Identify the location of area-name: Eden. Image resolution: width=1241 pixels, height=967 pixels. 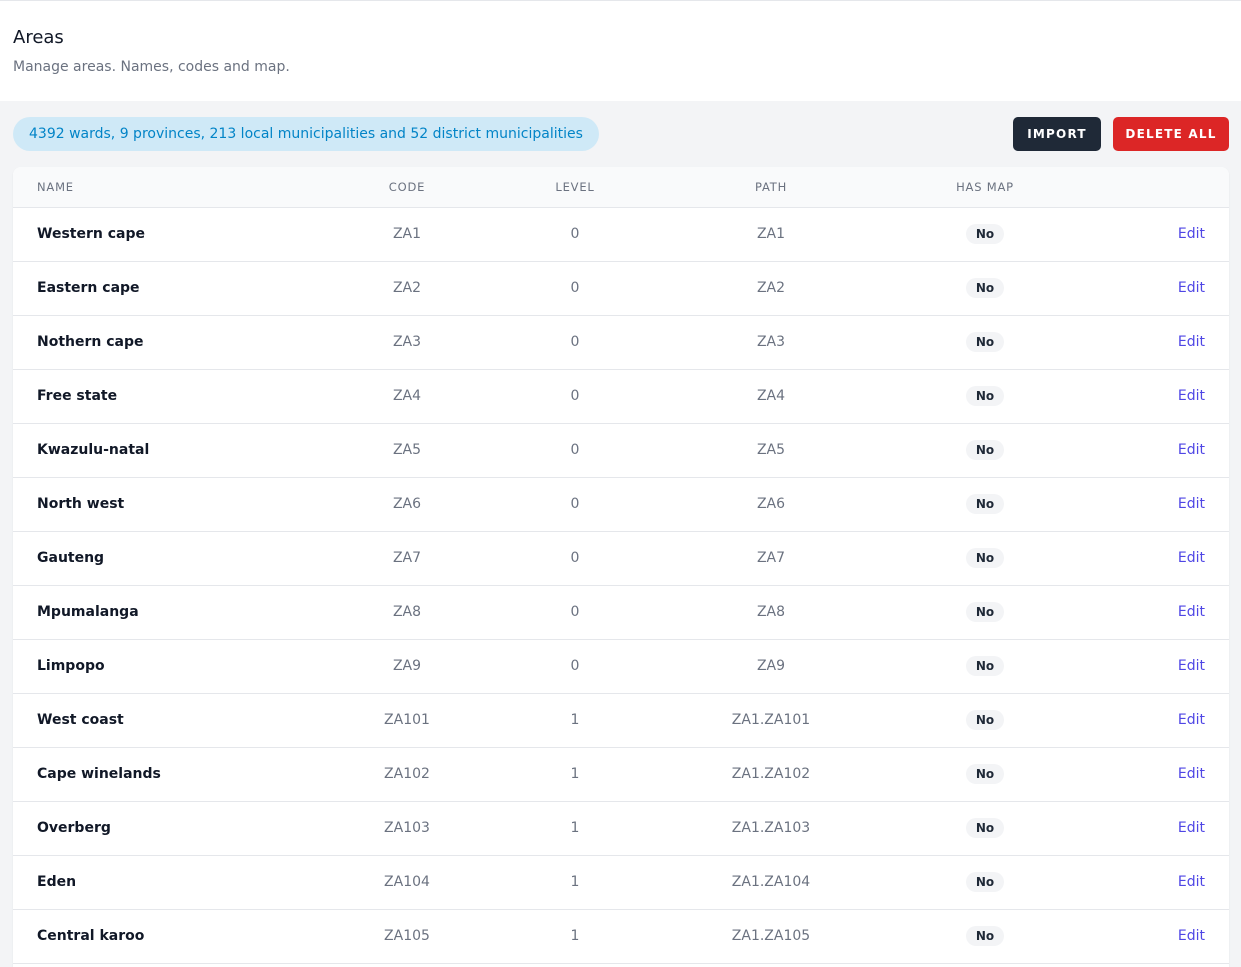
(57, 882).